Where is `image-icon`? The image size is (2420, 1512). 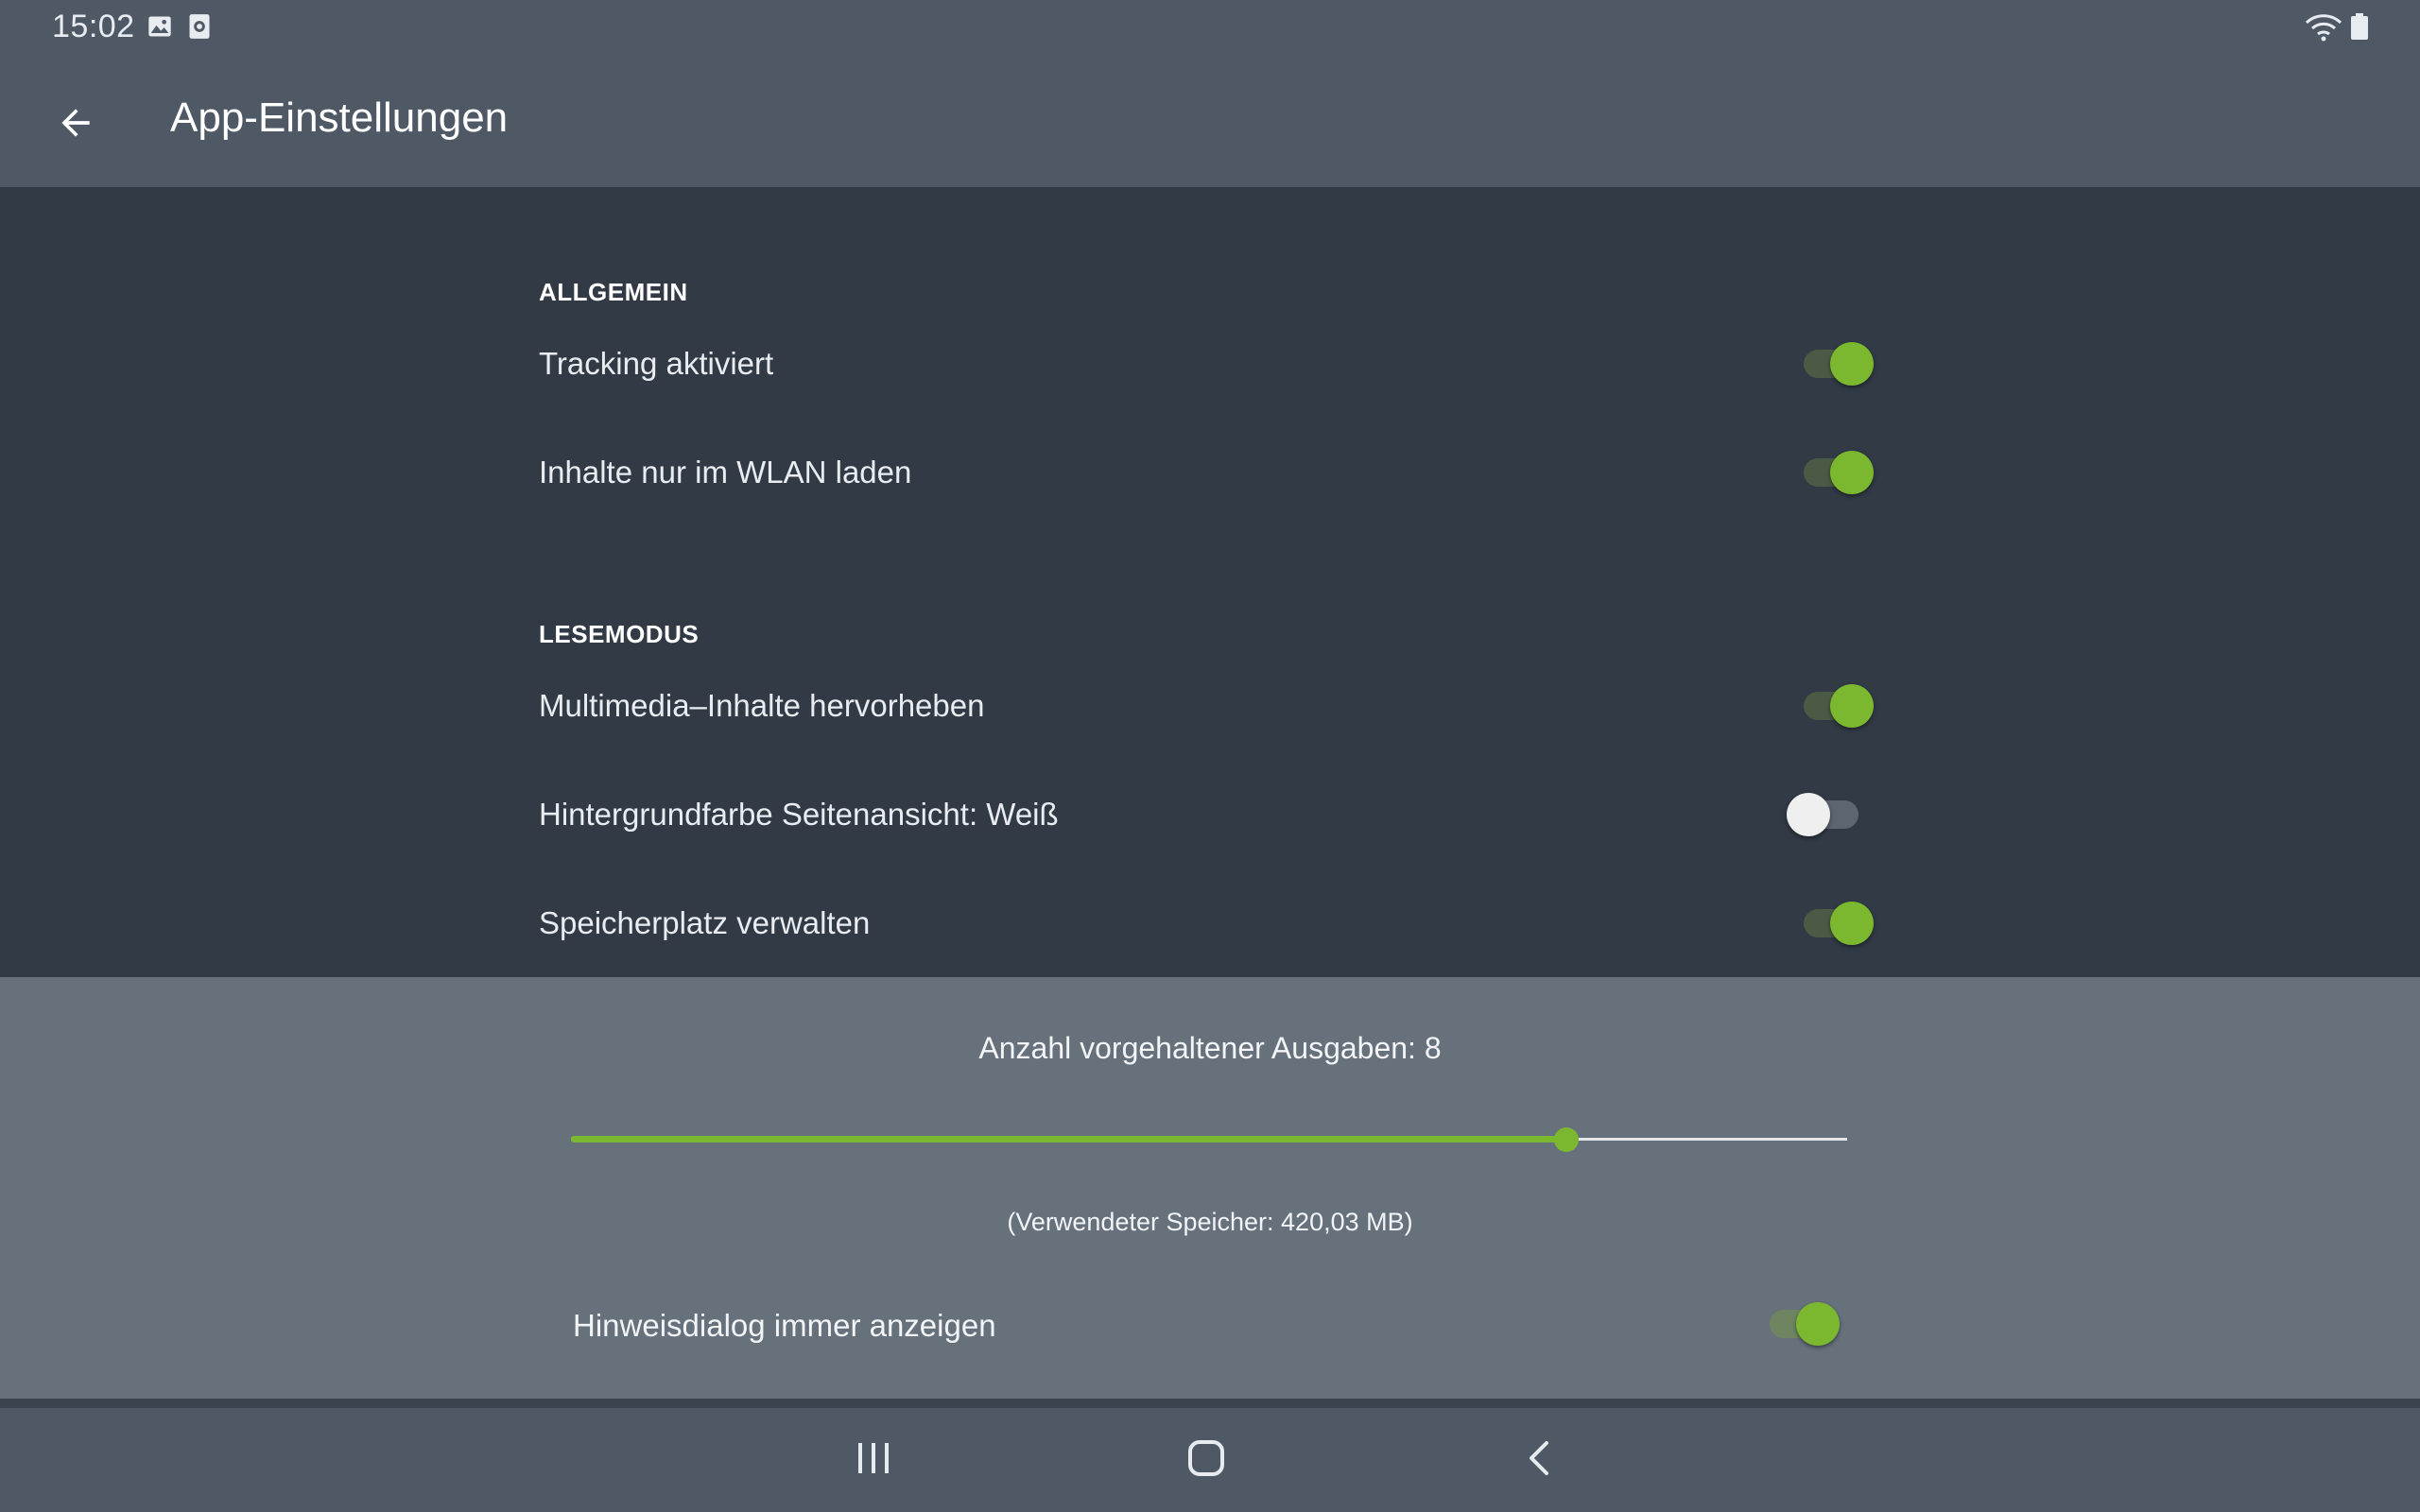
image-icon is located at coordinates (160, 28).